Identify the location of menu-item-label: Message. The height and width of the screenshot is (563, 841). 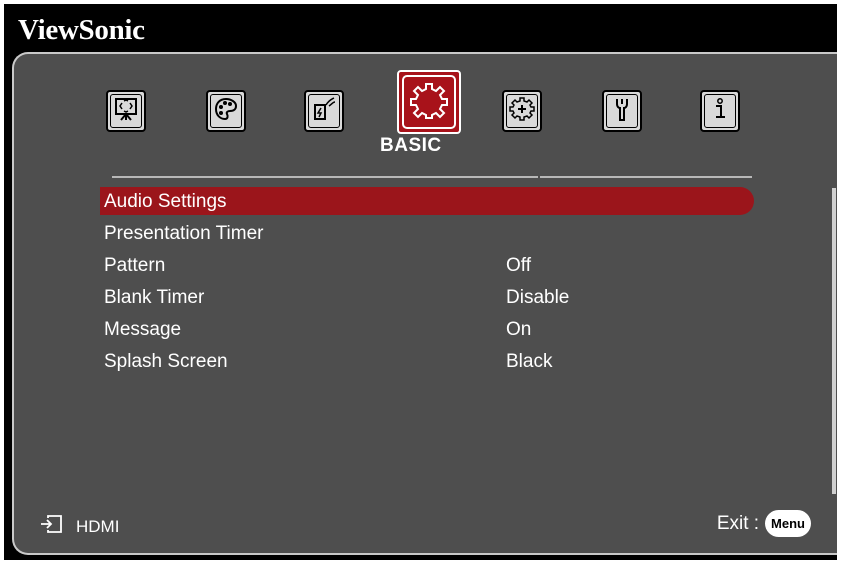
(143, 329).